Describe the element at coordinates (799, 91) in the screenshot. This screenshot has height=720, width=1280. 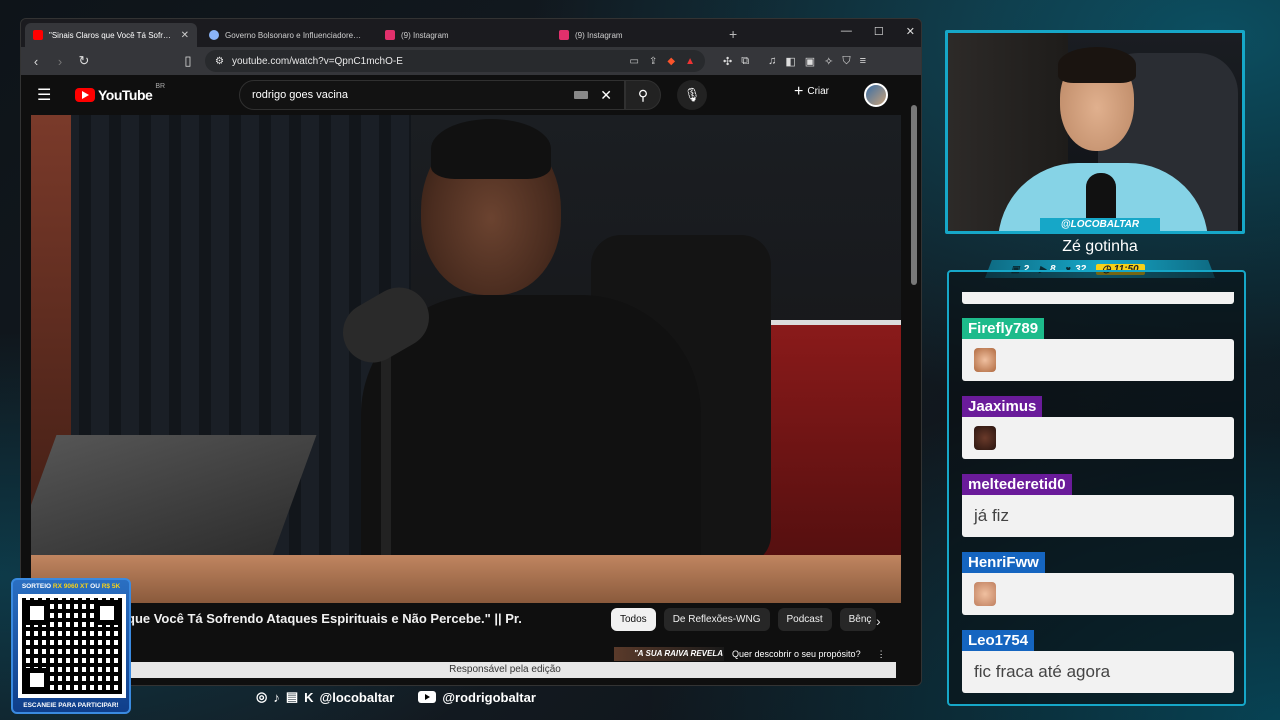
I see `plus-icon: +` at that location.